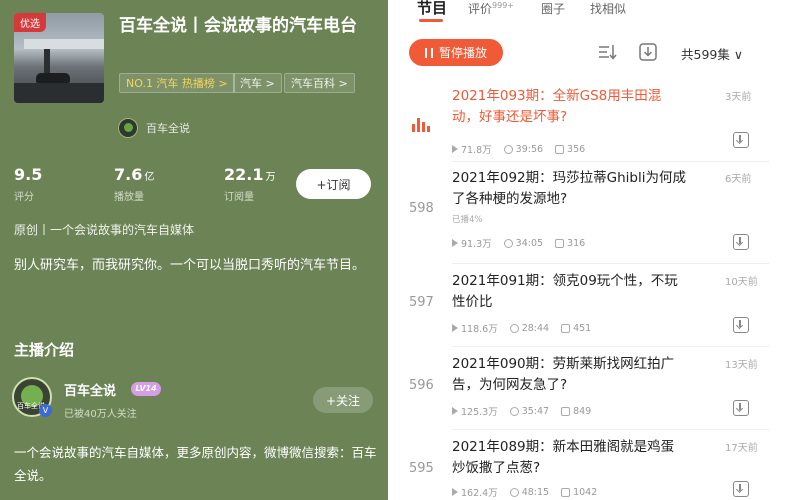 The image size is (789, 500). Describe the element at coordinates (738, 179) in the screenshot. I see `episode-date: 6天前` at that location.